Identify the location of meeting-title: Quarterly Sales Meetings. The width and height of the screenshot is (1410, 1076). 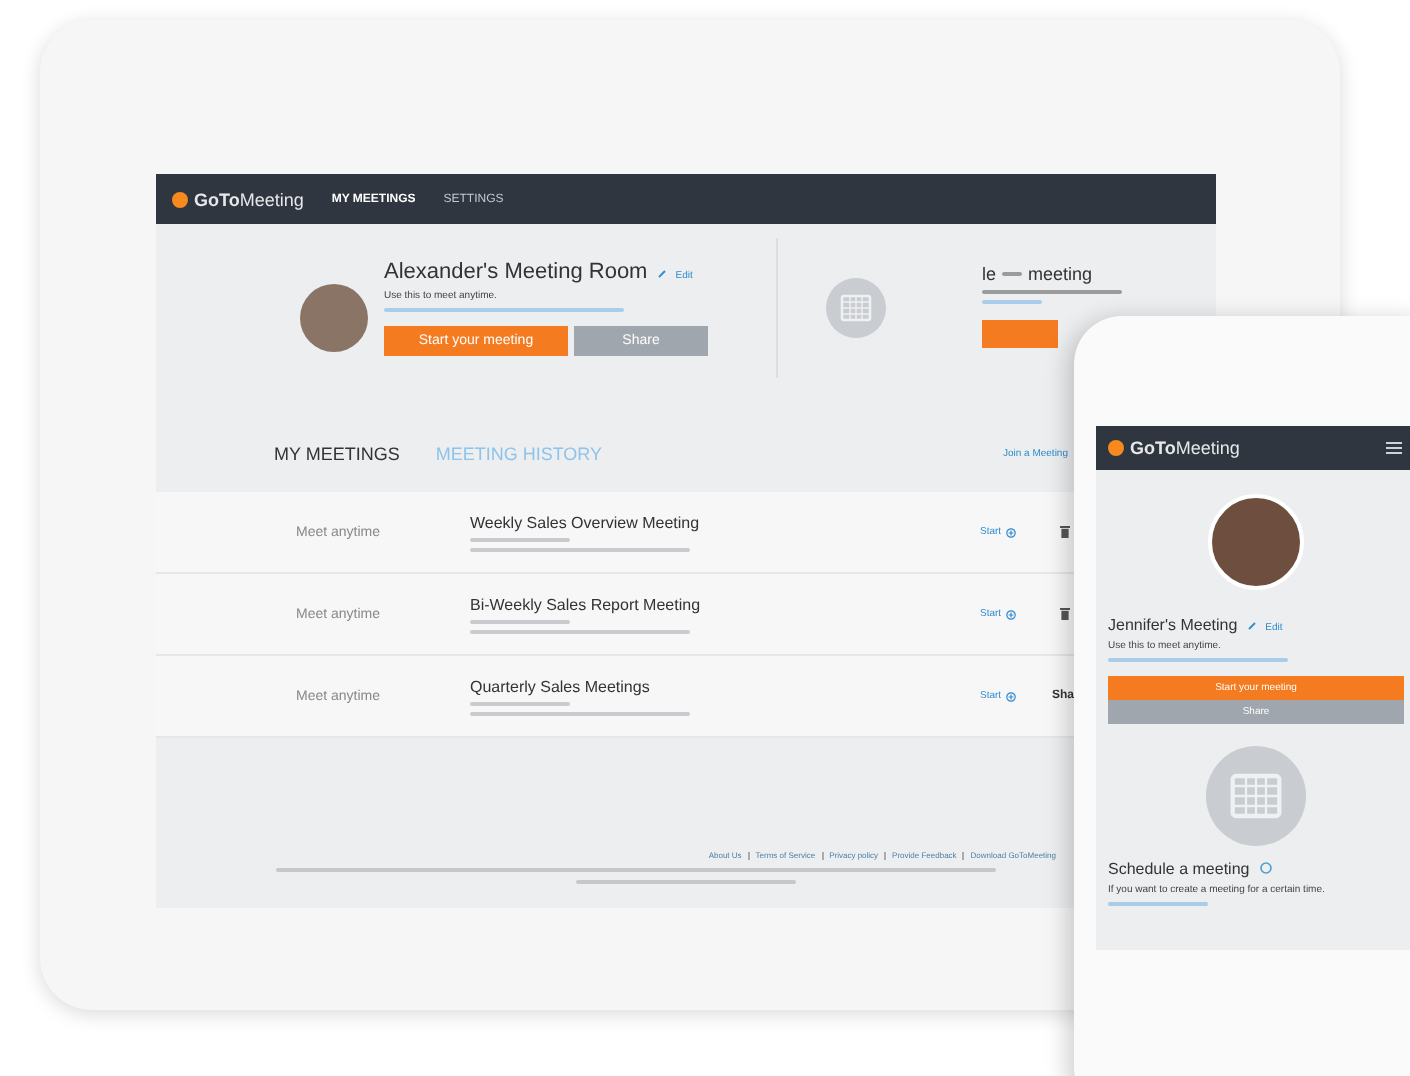
(561, 686).